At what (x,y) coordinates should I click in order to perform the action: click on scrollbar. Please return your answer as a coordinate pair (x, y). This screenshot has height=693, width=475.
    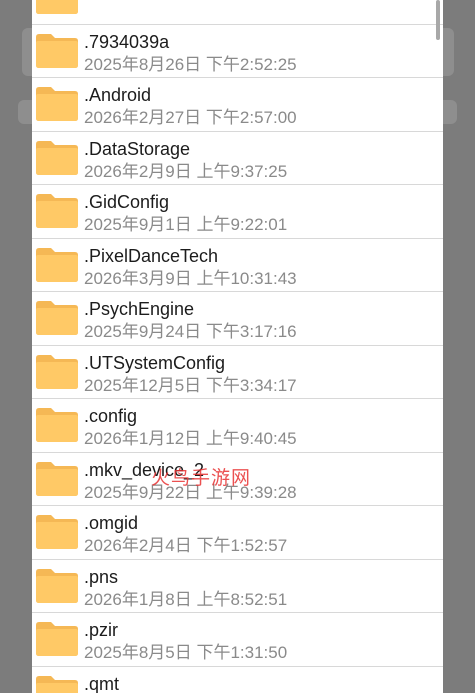
    Looking at the image, I should click on (438, 20).